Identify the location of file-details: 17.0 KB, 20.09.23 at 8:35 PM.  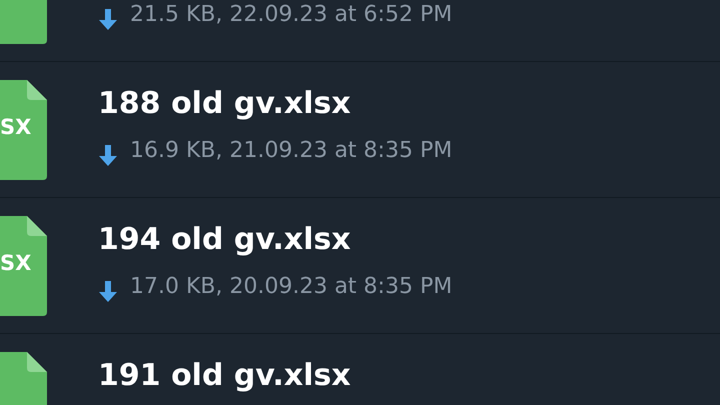
(291, 287).